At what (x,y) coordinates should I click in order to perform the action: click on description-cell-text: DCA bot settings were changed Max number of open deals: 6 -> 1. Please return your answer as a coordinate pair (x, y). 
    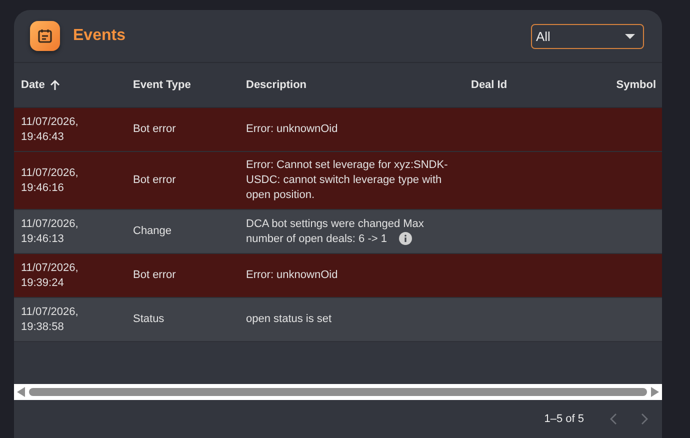
    Looking at the image, I should click on (335, 232).